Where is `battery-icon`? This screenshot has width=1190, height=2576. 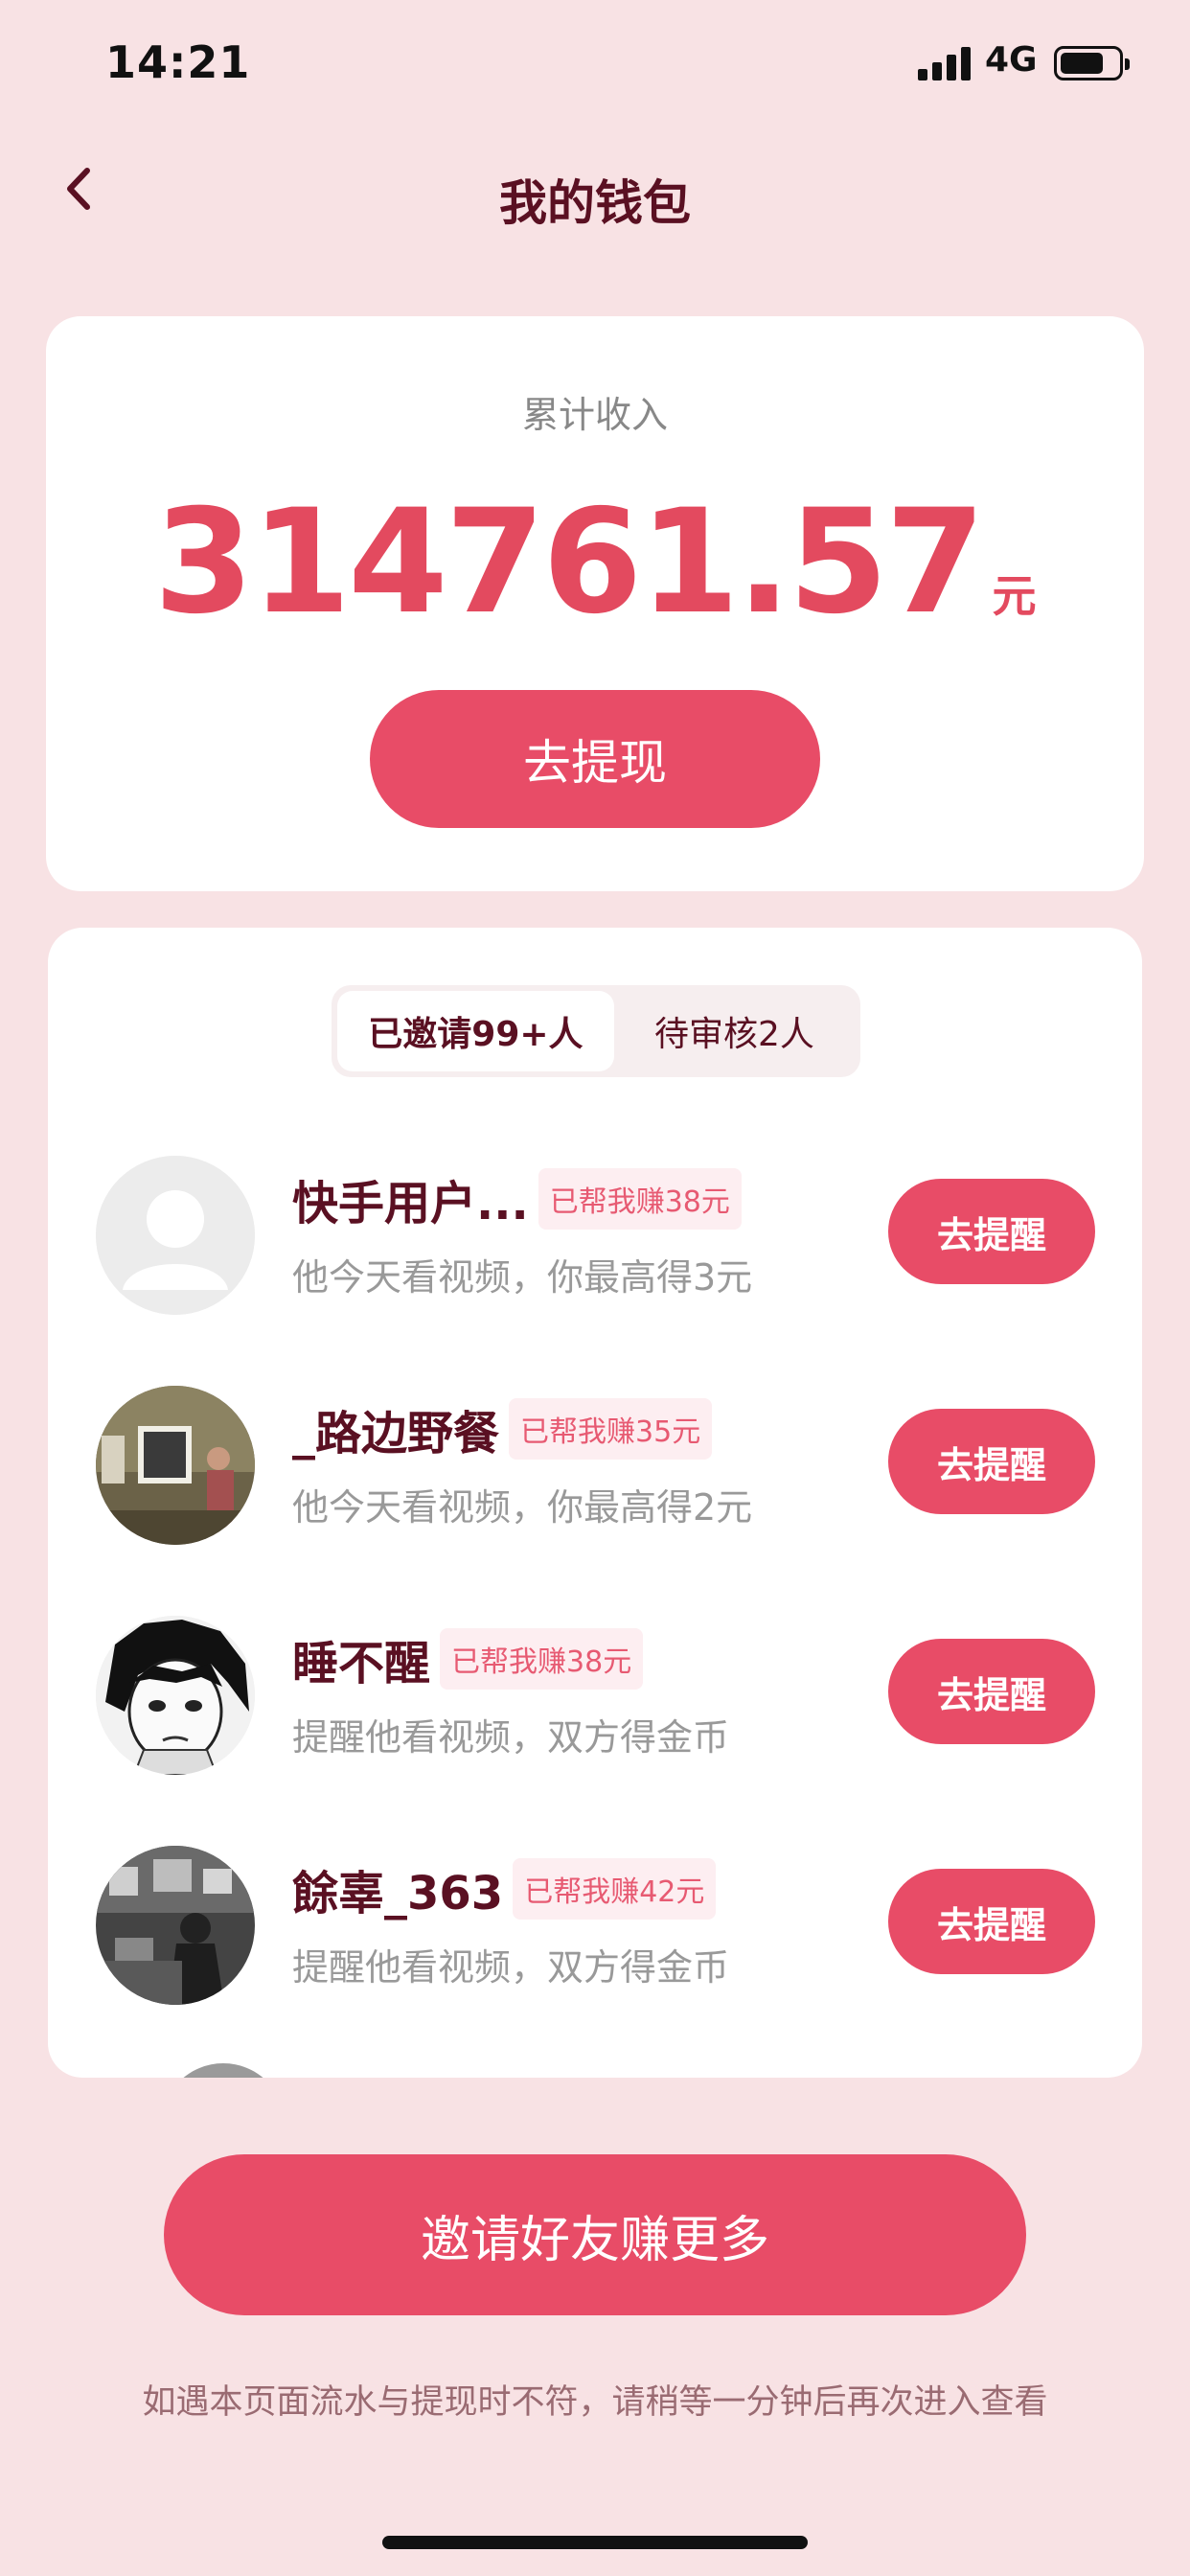
battery-icon is located at coordinates (1092, 63).